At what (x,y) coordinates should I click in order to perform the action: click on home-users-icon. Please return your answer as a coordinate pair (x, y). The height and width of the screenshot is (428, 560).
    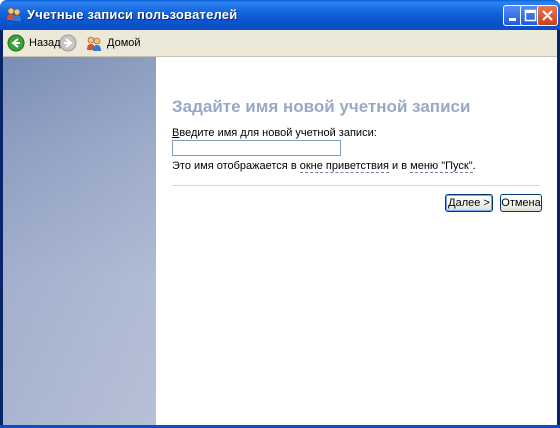
    Looking at the image, I should click on (94, 43).